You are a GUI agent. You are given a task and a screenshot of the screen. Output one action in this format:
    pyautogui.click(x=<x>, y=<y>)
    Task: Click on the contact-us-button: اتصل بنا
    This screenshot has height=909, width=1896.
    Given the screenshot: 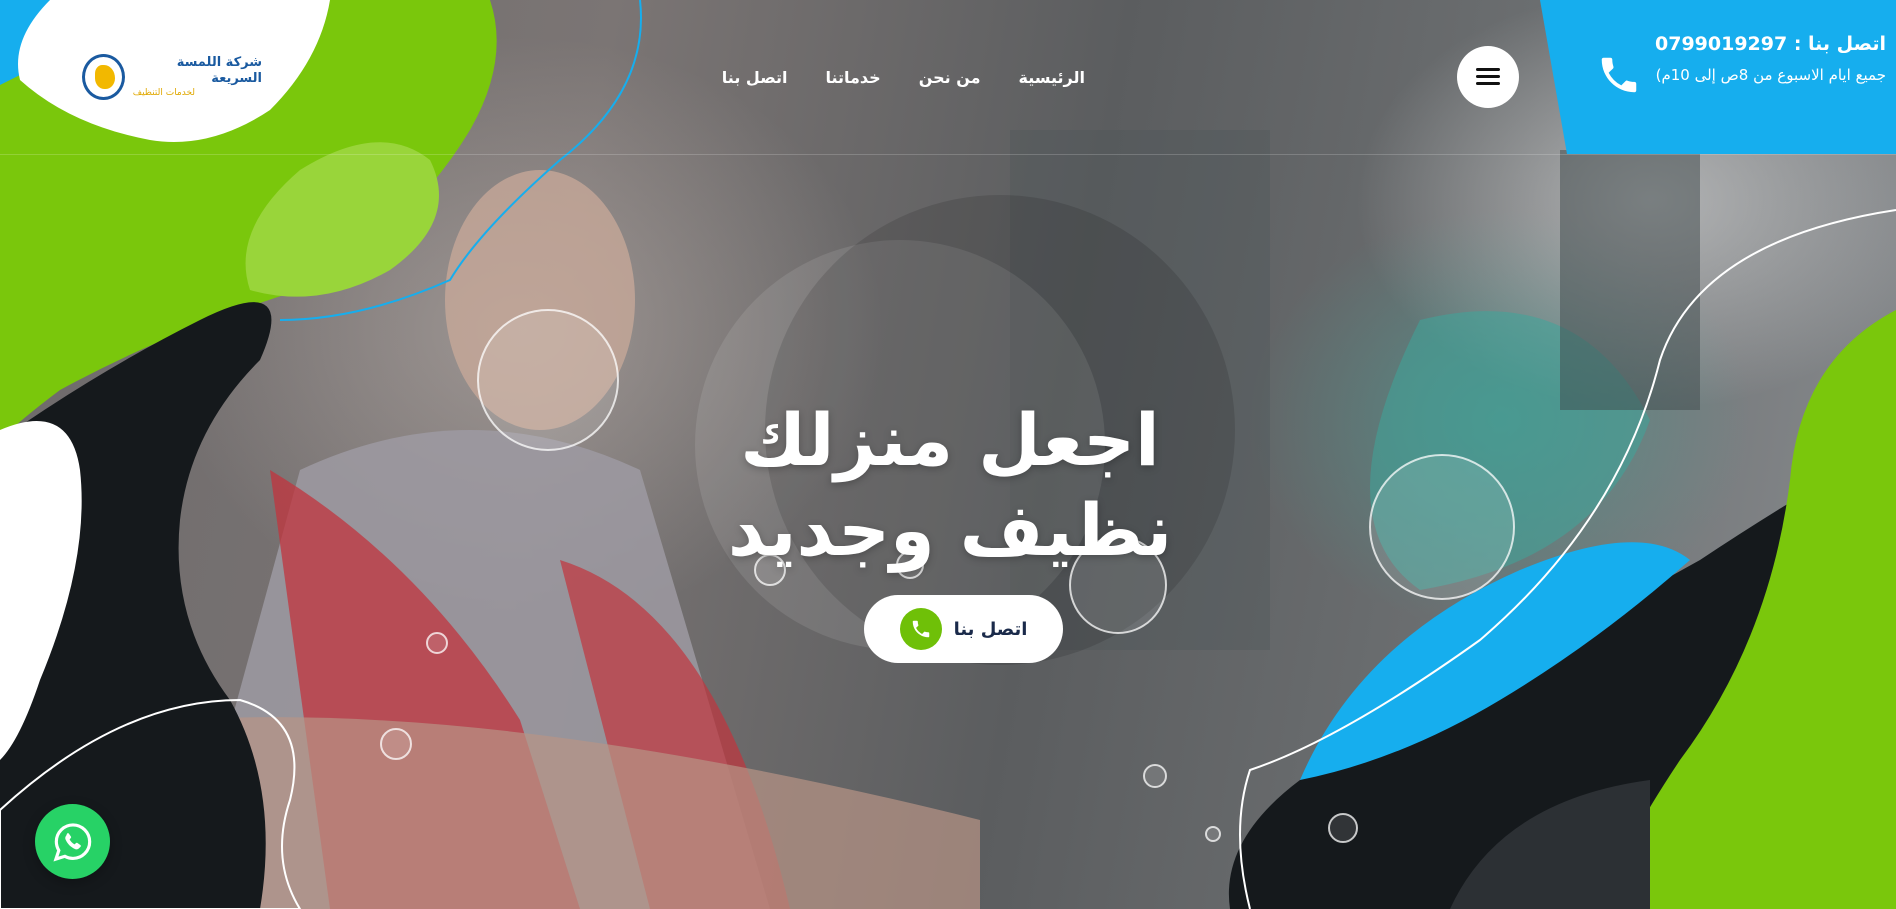 What is the action you would take?
    pyautogui.click(x=963, y=629)
    